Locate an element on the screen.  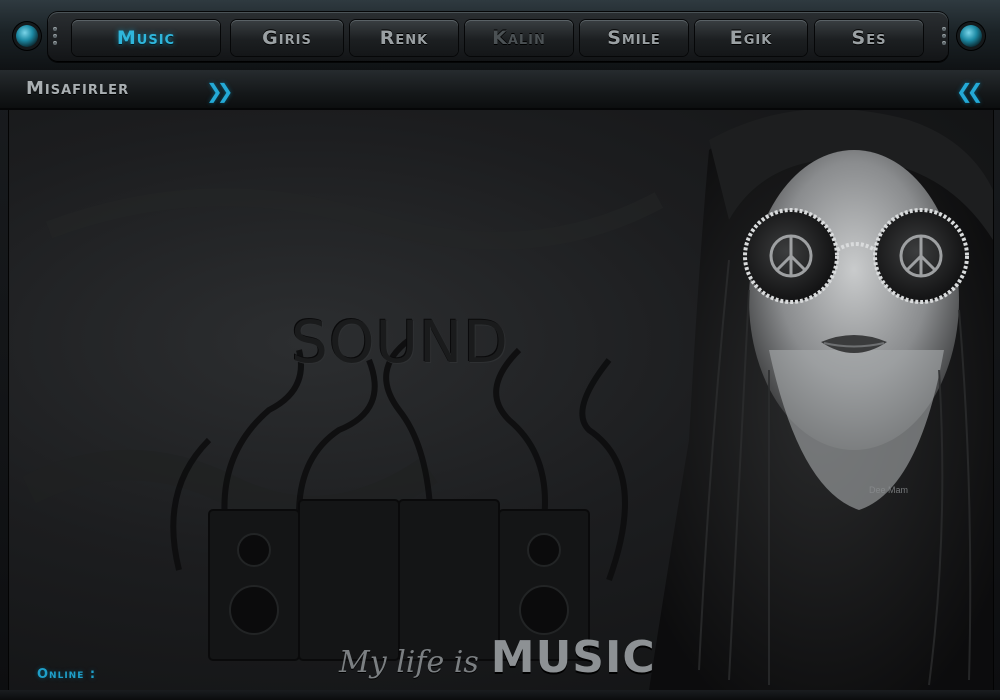
tab-music: Music is located at coordinates (146, 38).